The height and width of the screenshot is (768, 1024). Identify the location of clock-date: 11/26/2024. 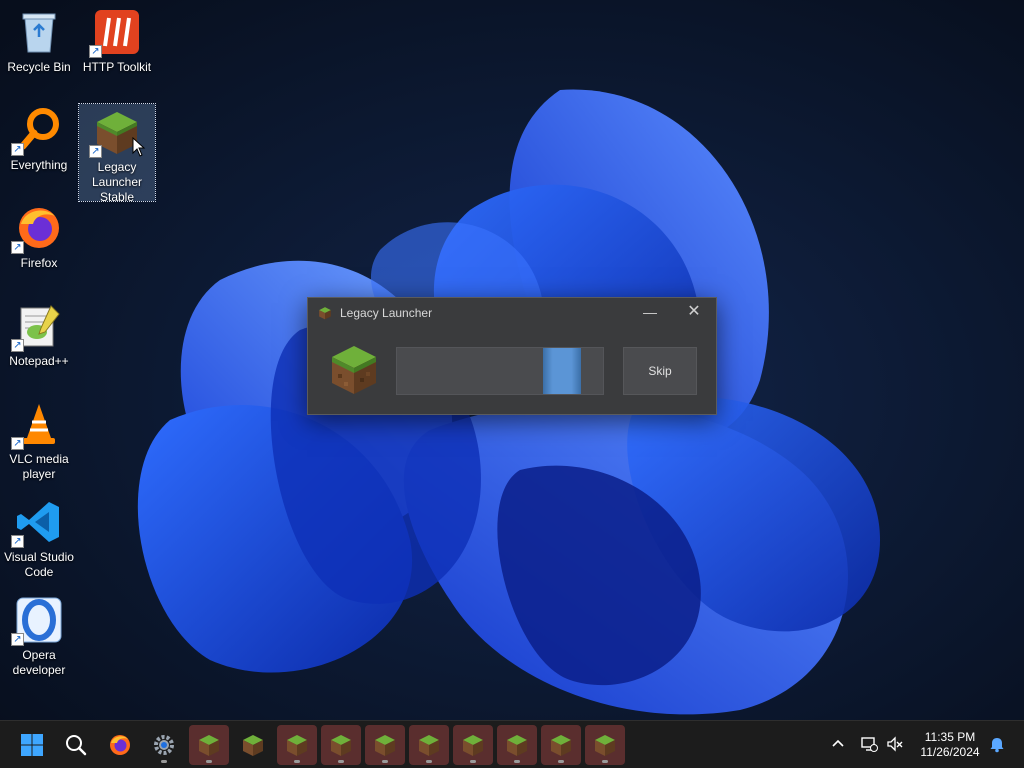
(950, 752).